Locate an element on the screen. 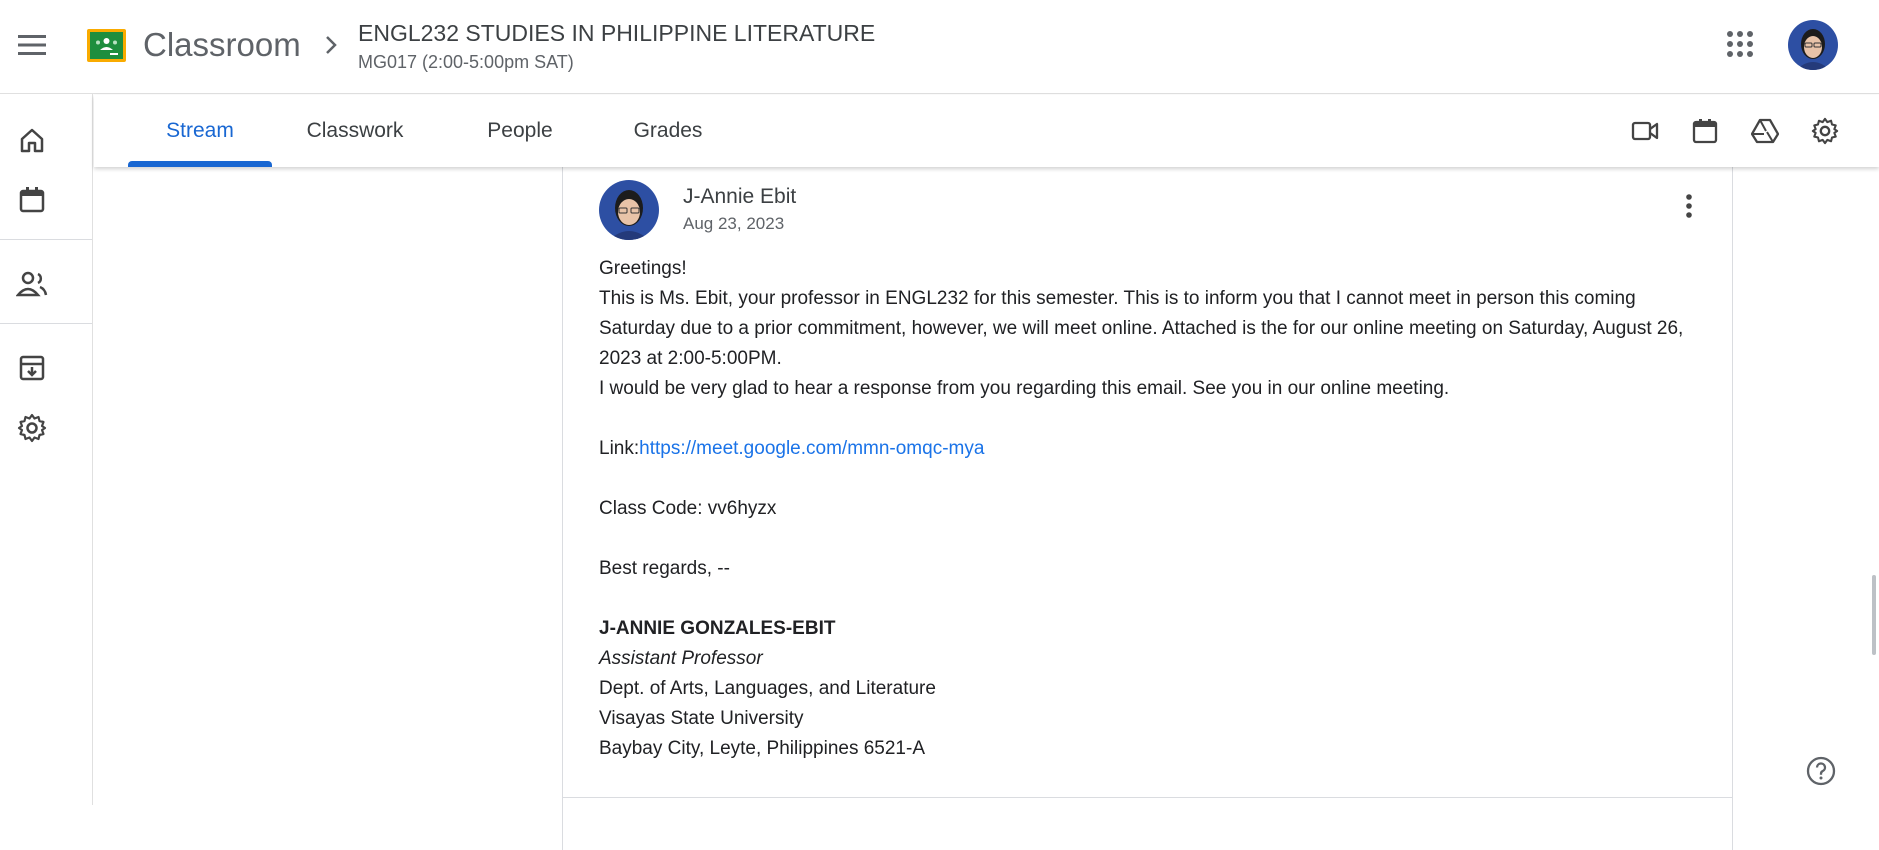 This screenshot has width=1879, height=850. class-settings-icon is located at coordinates (1825, 131).